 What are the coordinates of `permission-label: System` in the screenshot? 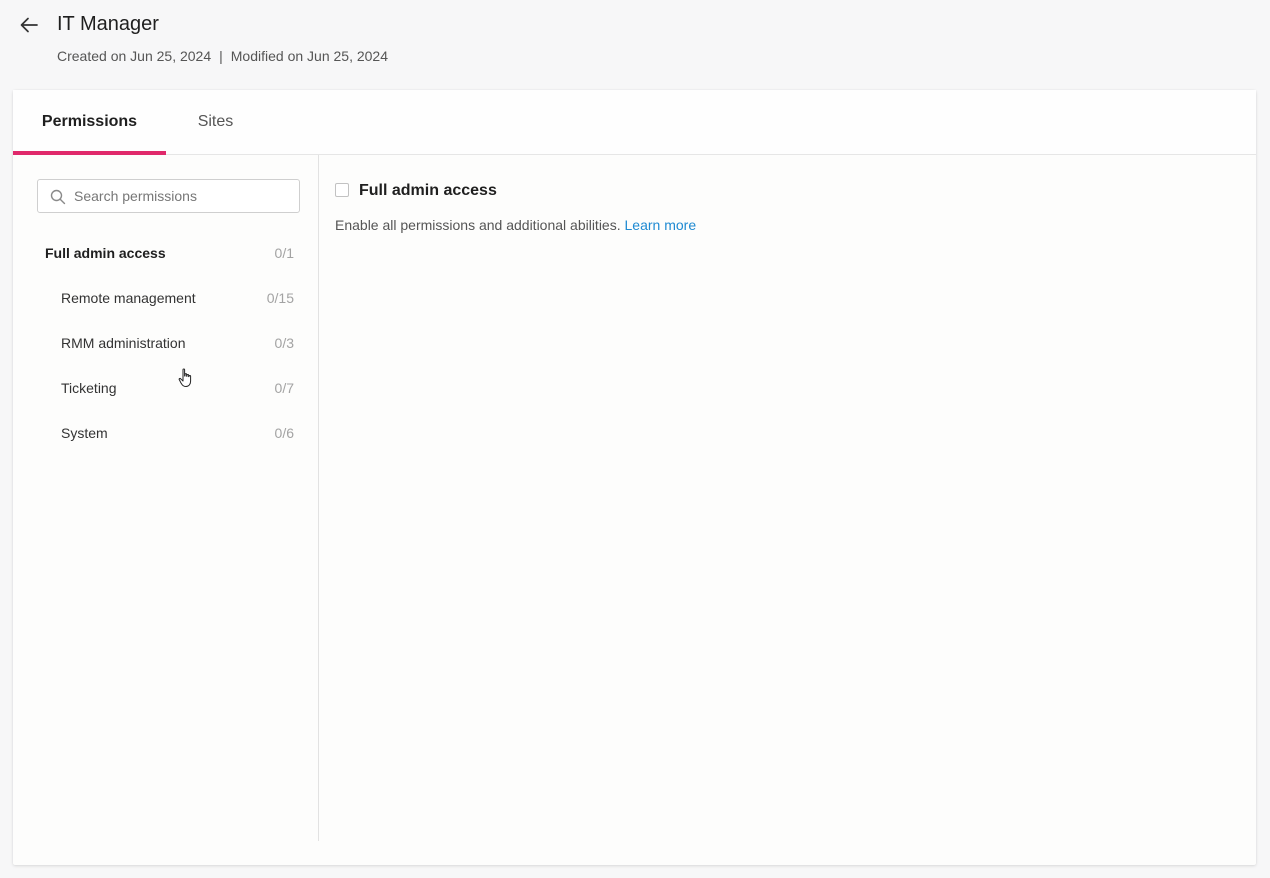 It's located at (84, 433).